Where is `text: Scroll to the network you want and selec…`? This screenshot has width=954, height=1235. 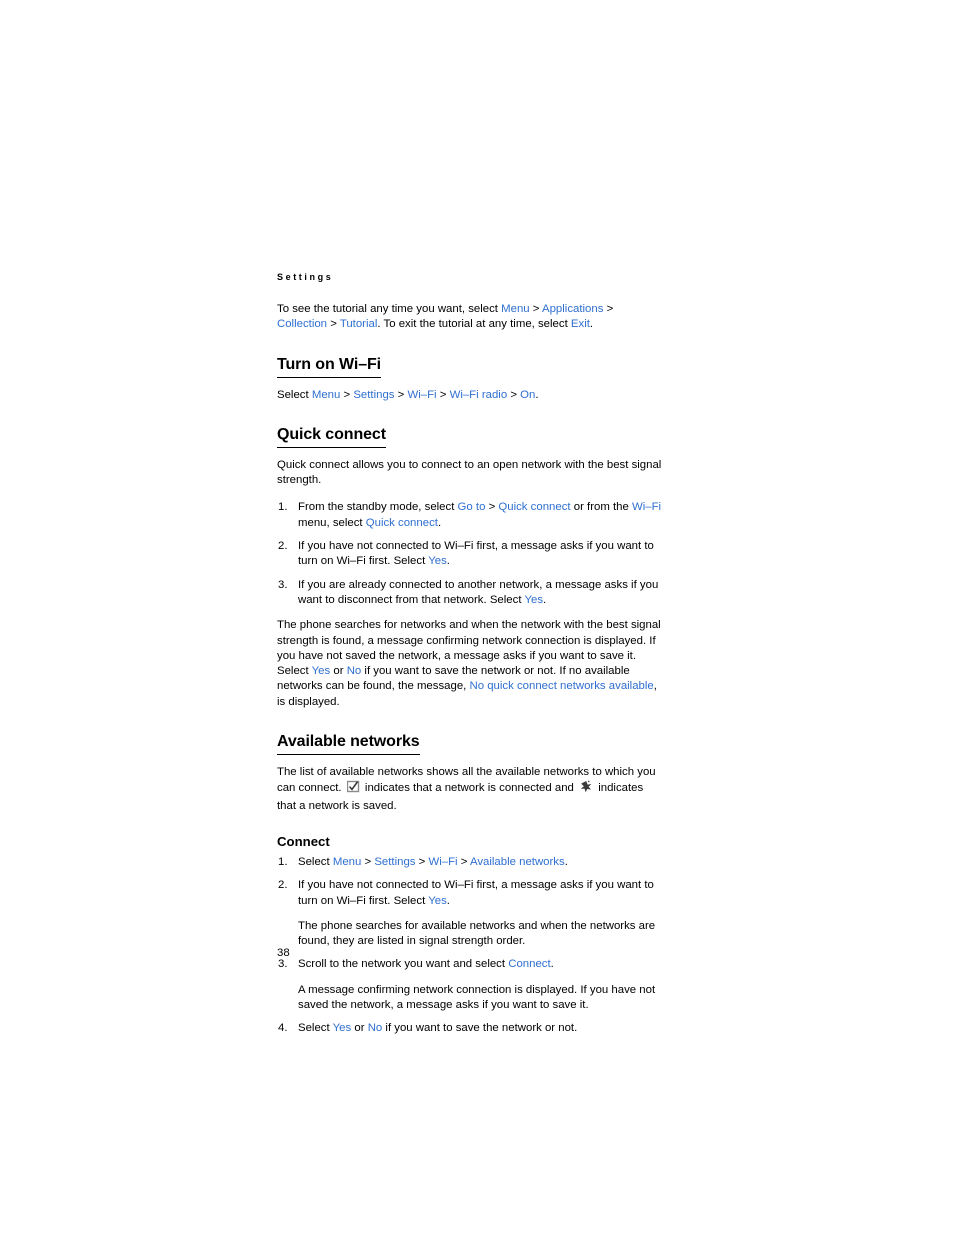 text: Scroll to the network you want and selec… is located at coordinates (403, 964).